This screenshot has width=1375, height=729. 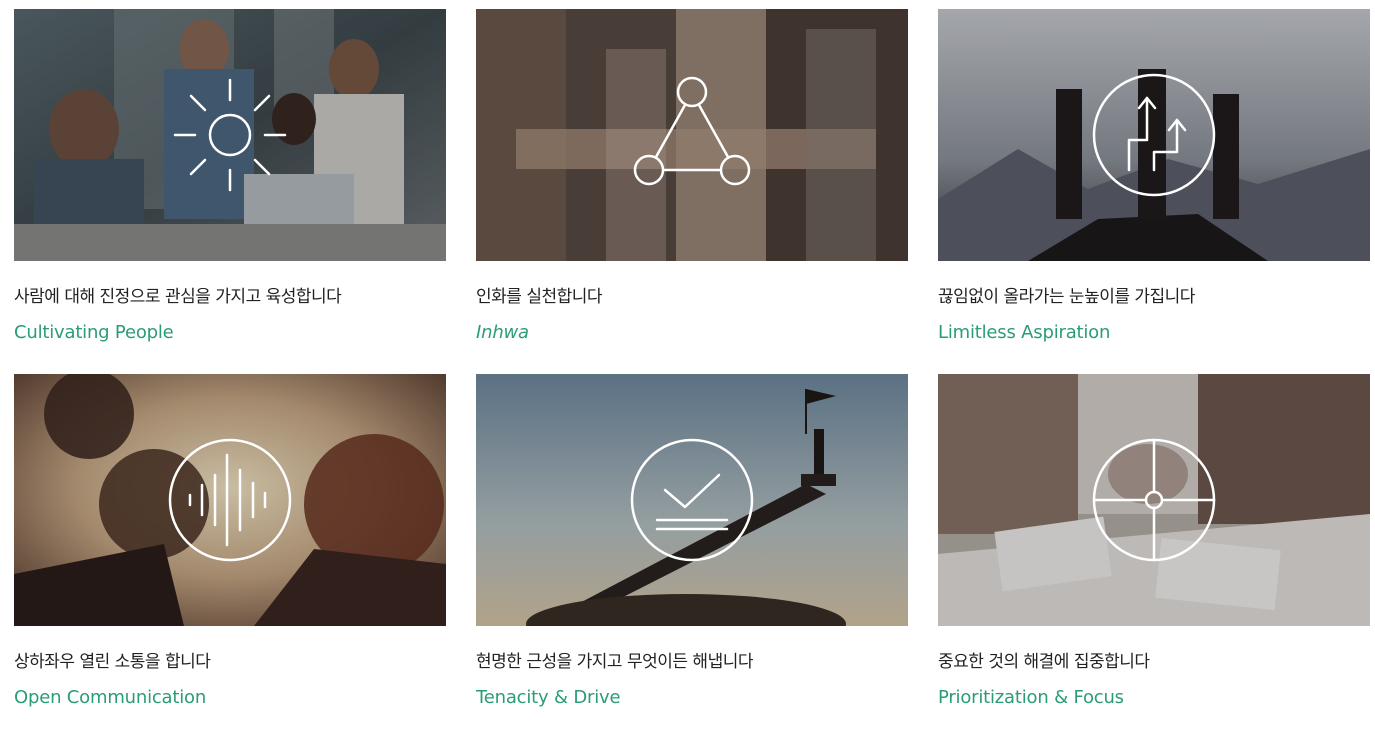 I want to click on flag-summit-arrow-photo, so click(x=692, y=500).